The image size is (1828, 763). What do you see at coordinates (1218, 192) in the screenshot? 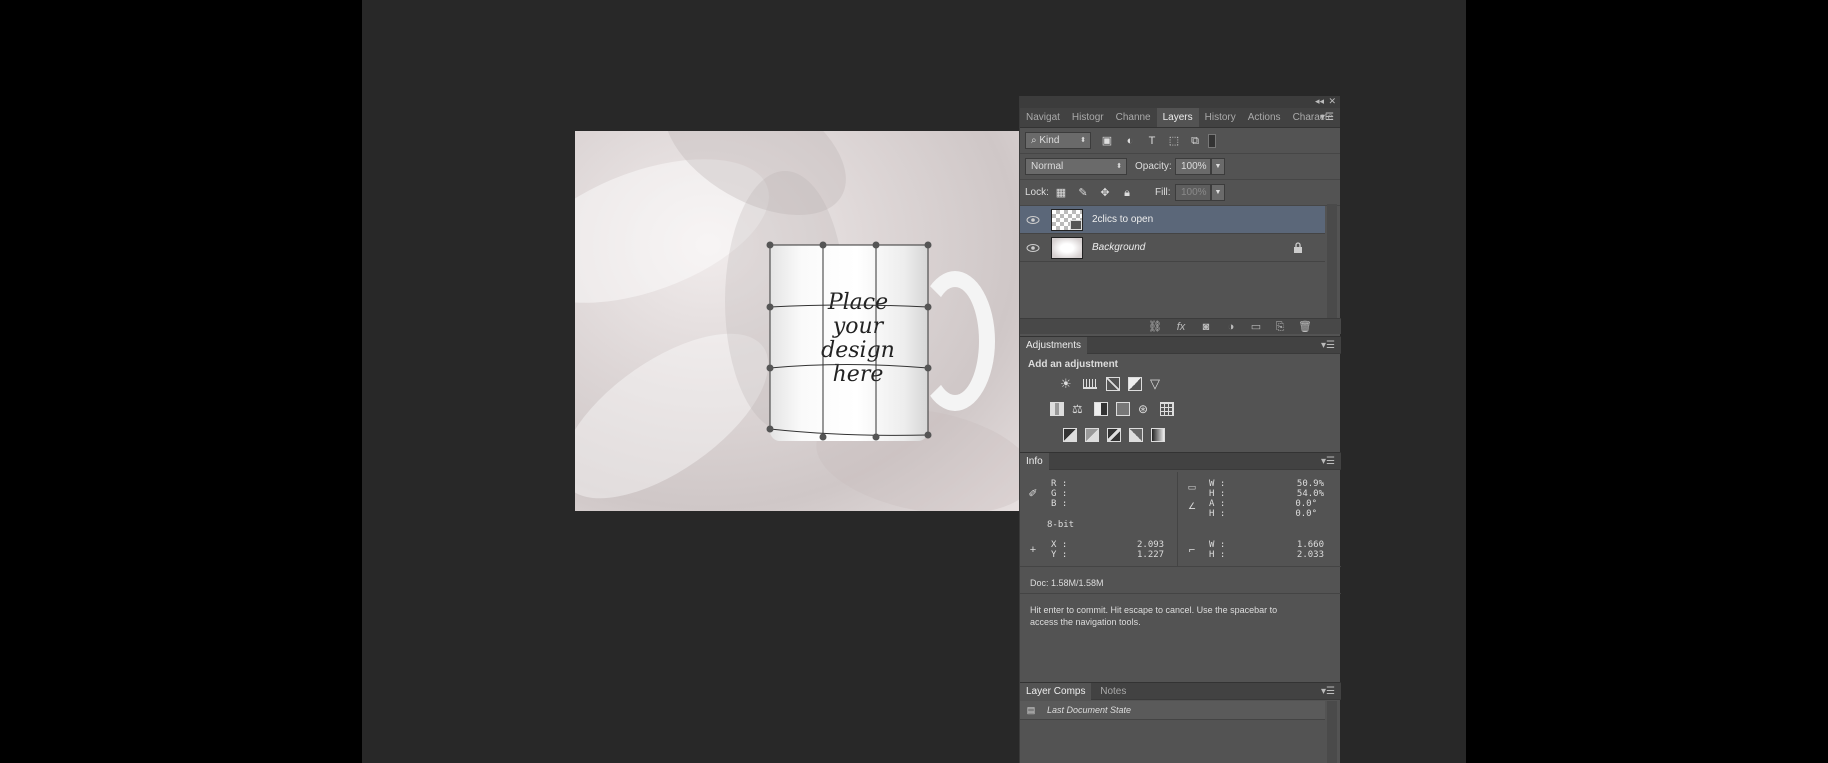
I see `fill-dropdown: ▼` at bounding box center [1218, 192].